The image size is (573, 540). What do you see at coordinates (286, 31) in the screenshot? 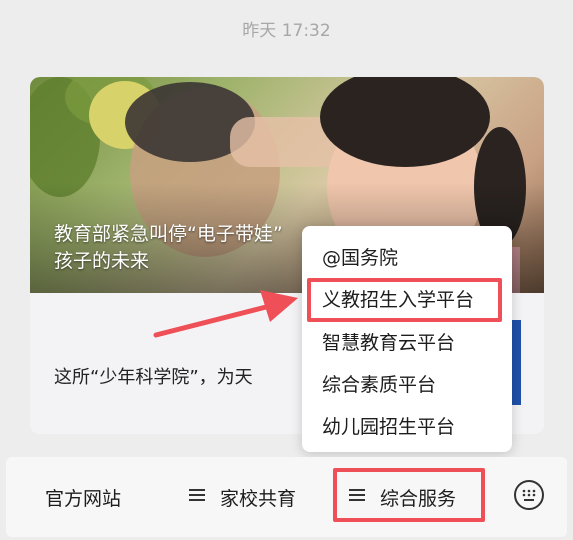
I see `chat-timestamp: 昨天 17:32` at bounding box center [286, 31].